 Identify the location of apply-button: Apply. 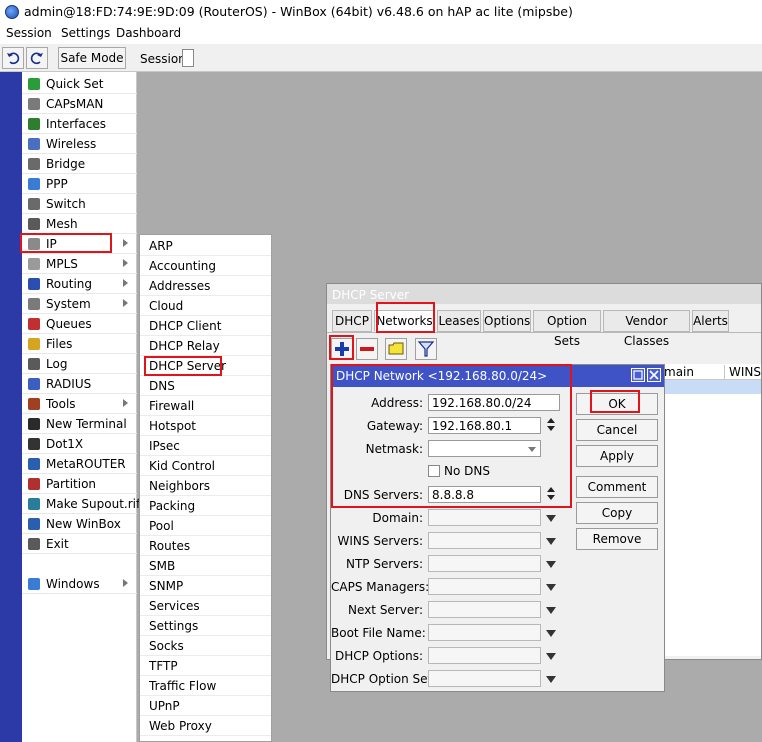
(617, 456).